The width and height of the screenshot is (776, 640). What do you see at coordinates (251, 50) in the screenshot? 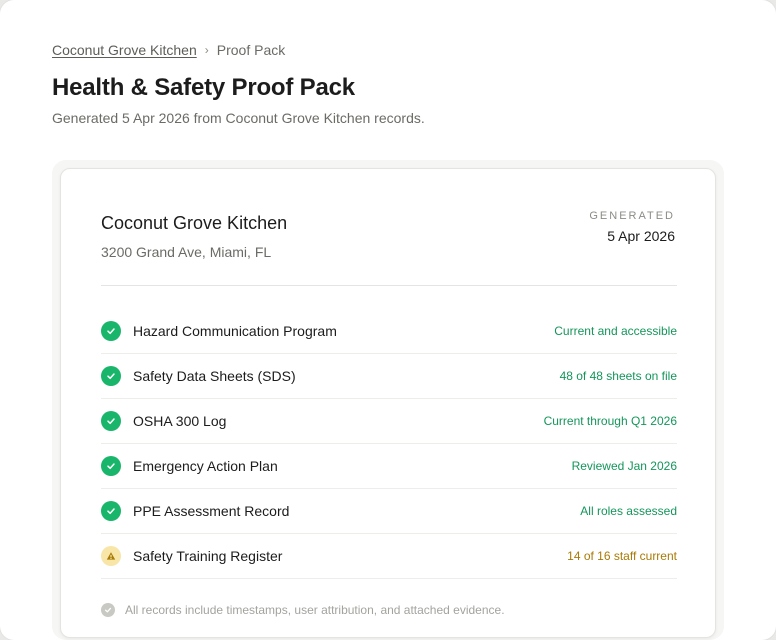
I see `breadcrumb-current: Proof Pack` at bounding box center [251, 50].